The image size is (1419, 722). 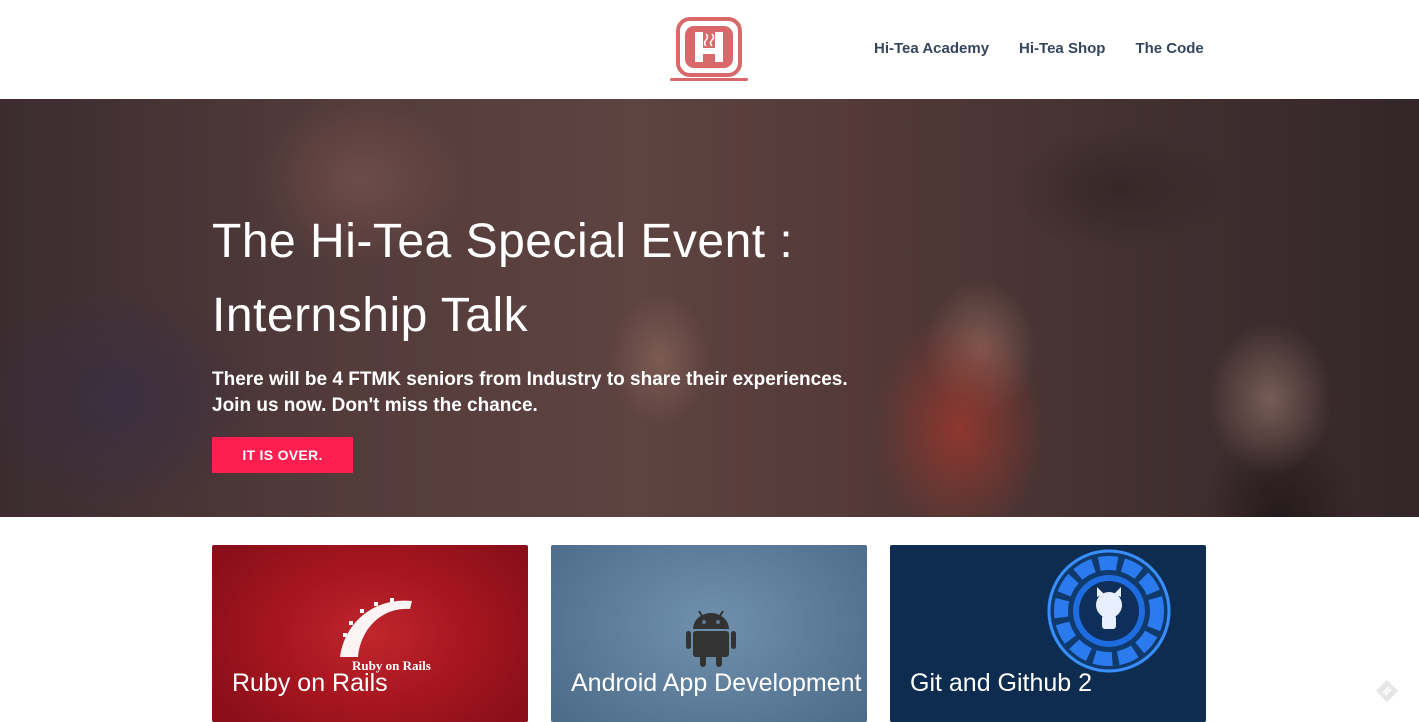 I want to click on card-title-android-app-development: Android App Development, so click(x=716, y=683).